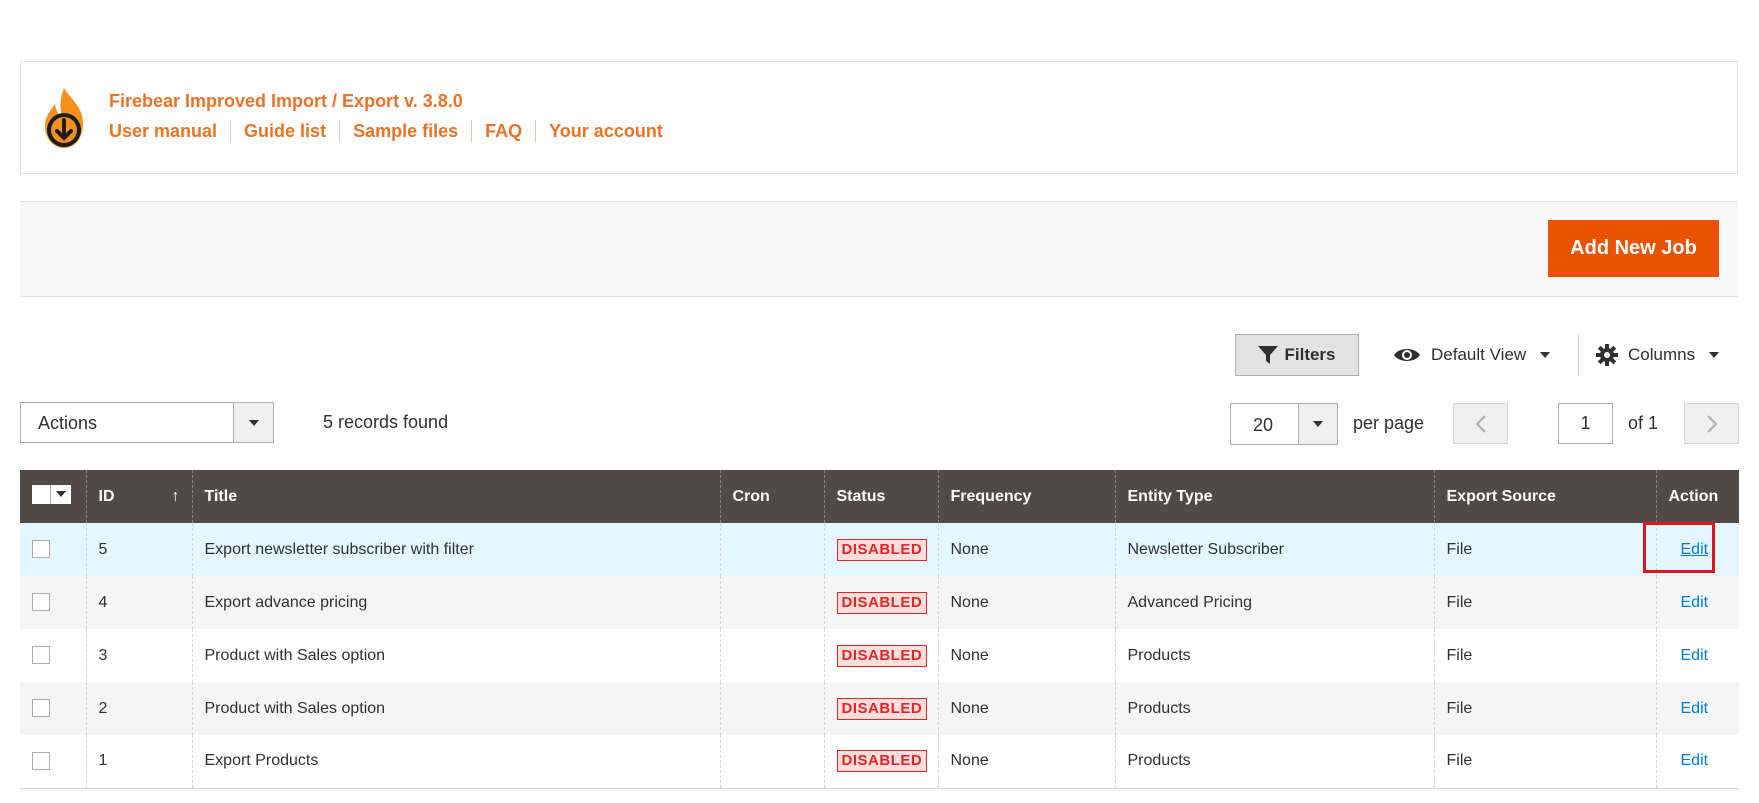 This screenshot has height=803, width=1759. I want to click on column-header-entity-type: Entity Type, so click(1274, 496).